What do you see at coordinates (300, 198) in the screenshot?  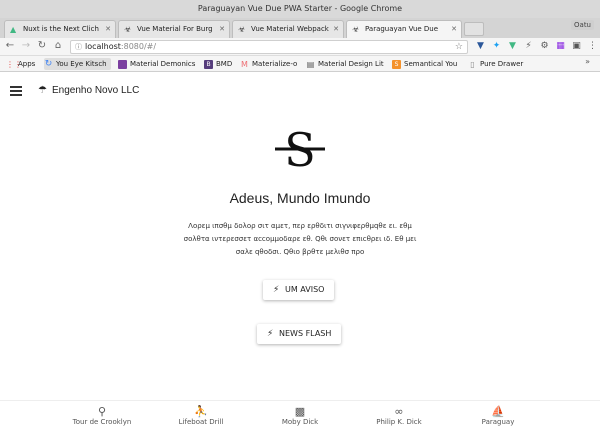 I see `page-heading: Adeus, Mundo Imundo` at bounding box center [300, 198].